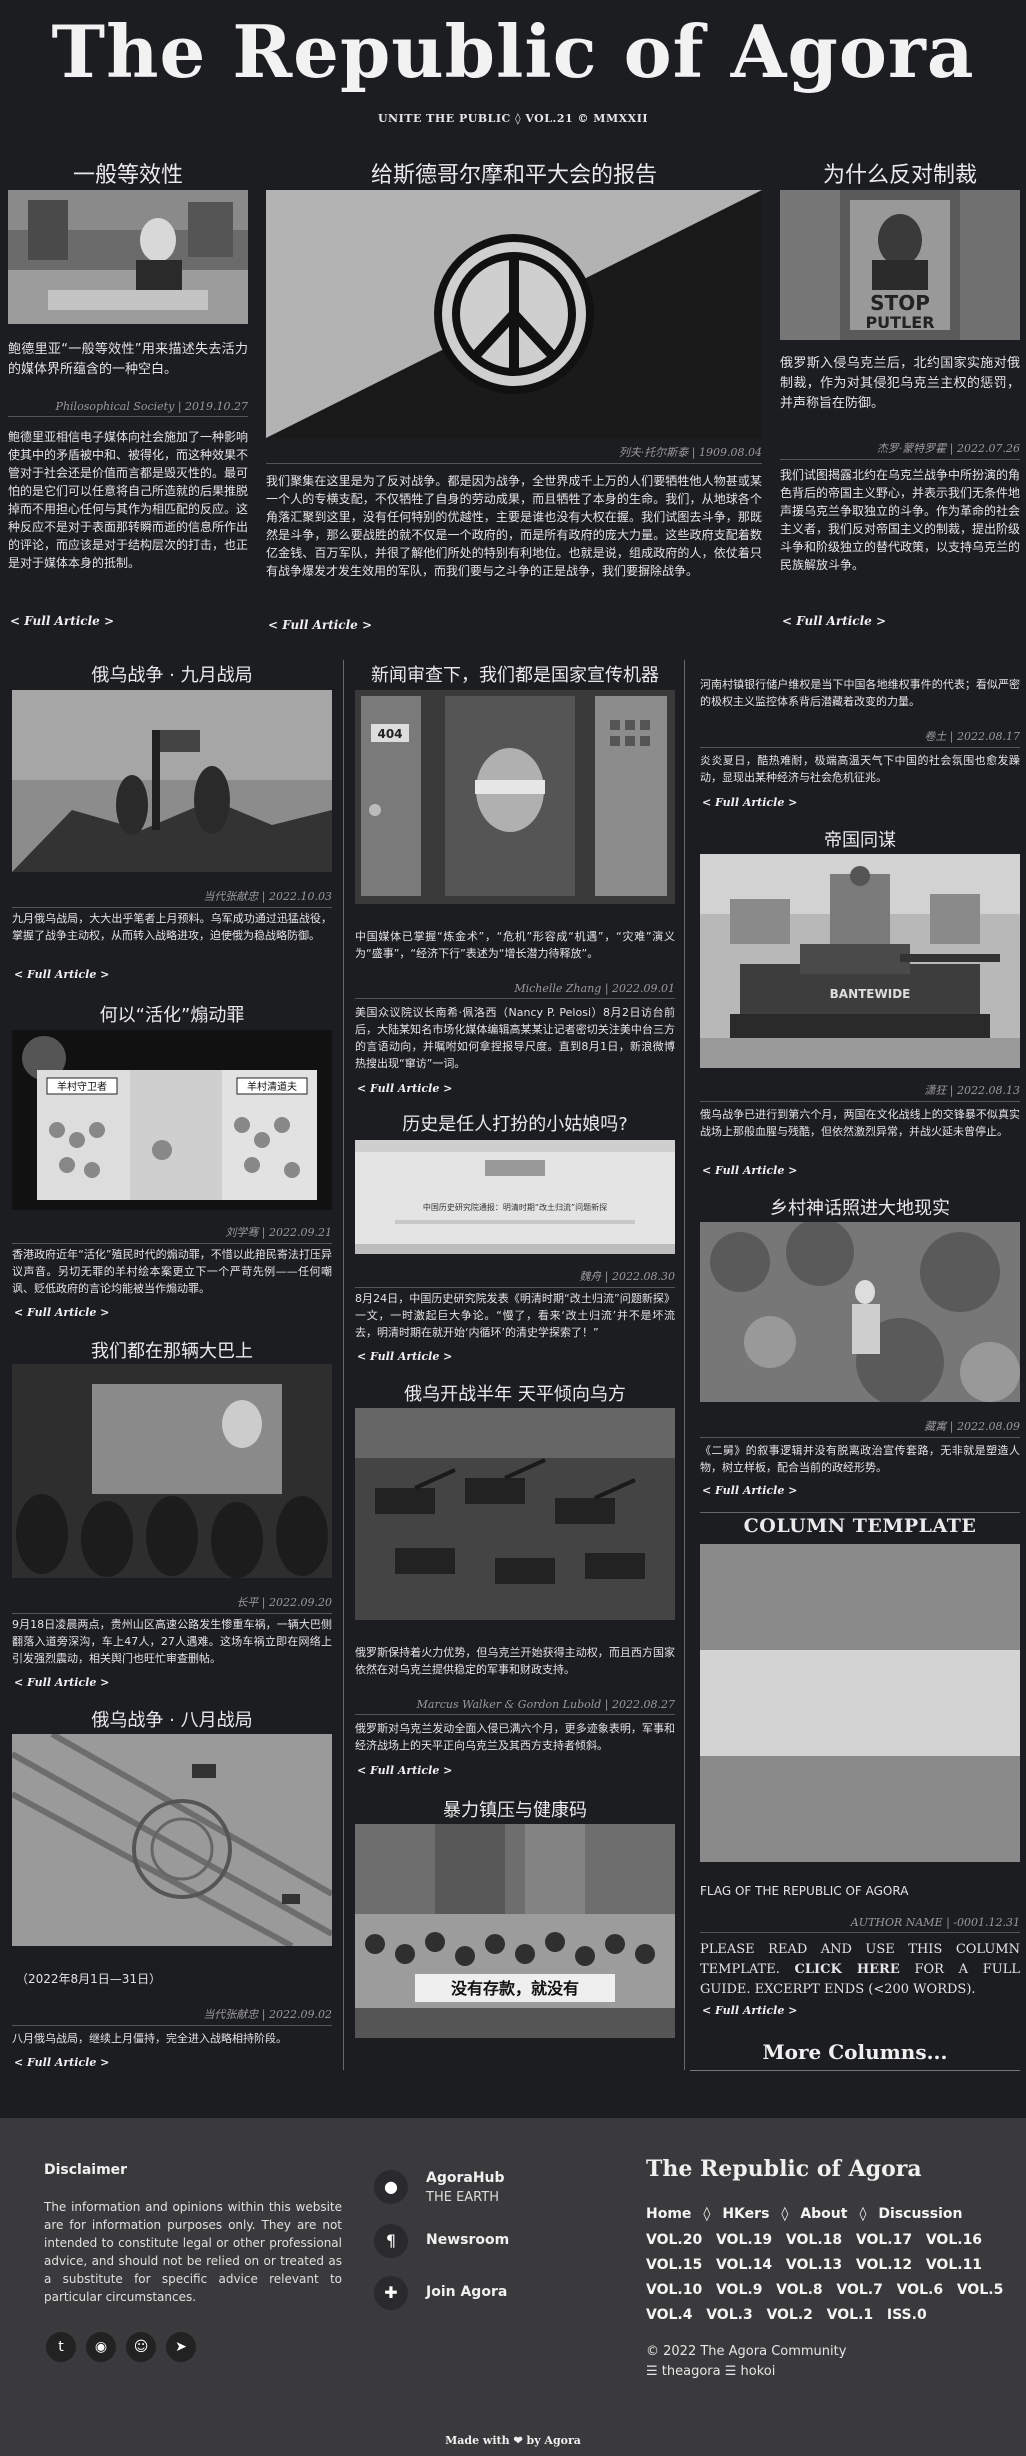 The image size is (1026, 2456). Describe the element at coordinates (101, 2347) in the screenshot. I see `github-icon: ◉` at that location.